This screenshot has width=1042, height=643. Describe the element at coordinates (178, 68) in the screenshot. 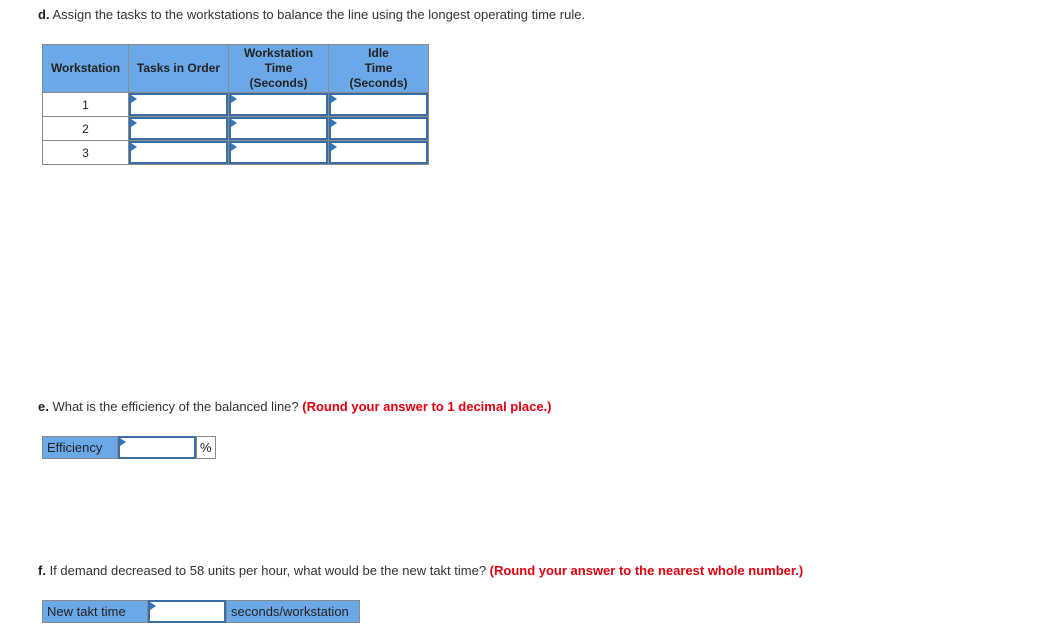

I see `header-tasks-in-order: Tasks in Order` at that location.